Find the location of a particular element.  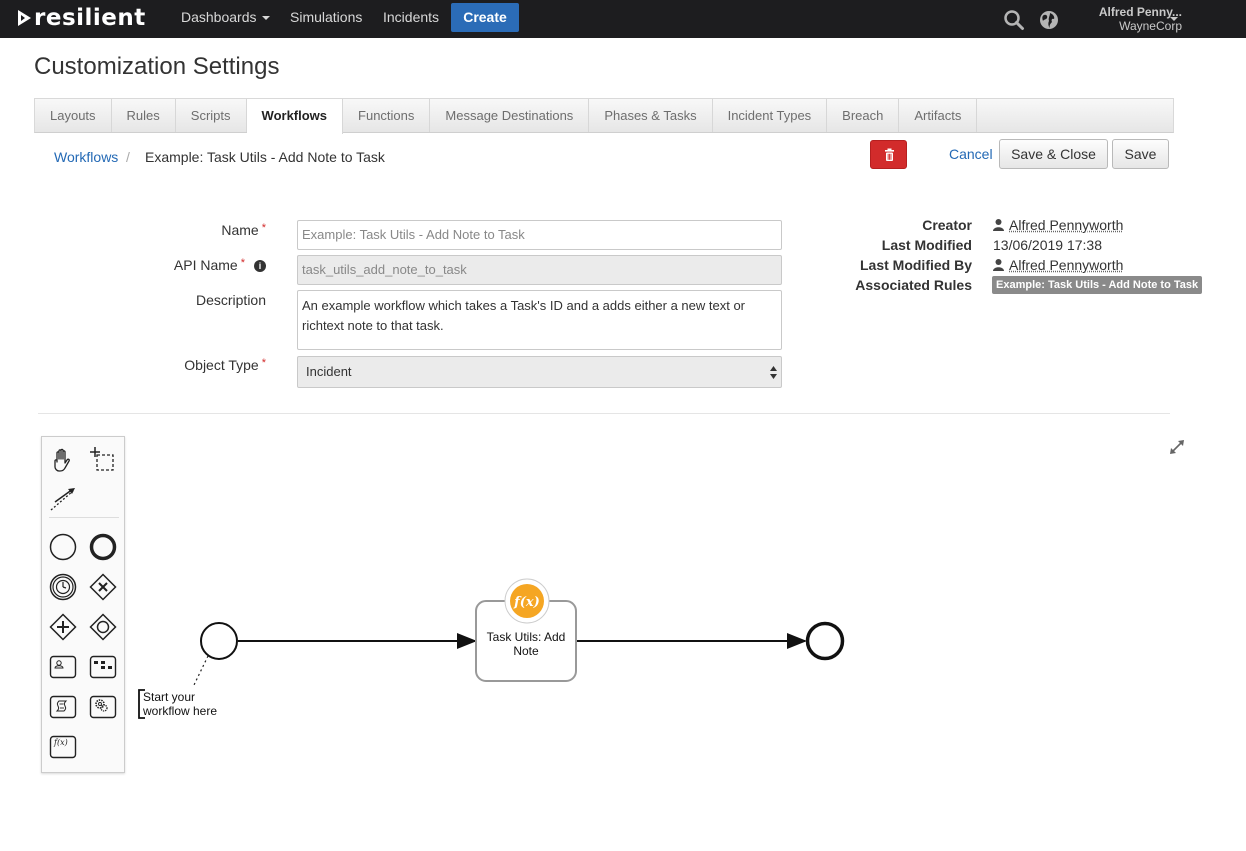

nav-incidents: Incidents is located at coordinates (411, 19).